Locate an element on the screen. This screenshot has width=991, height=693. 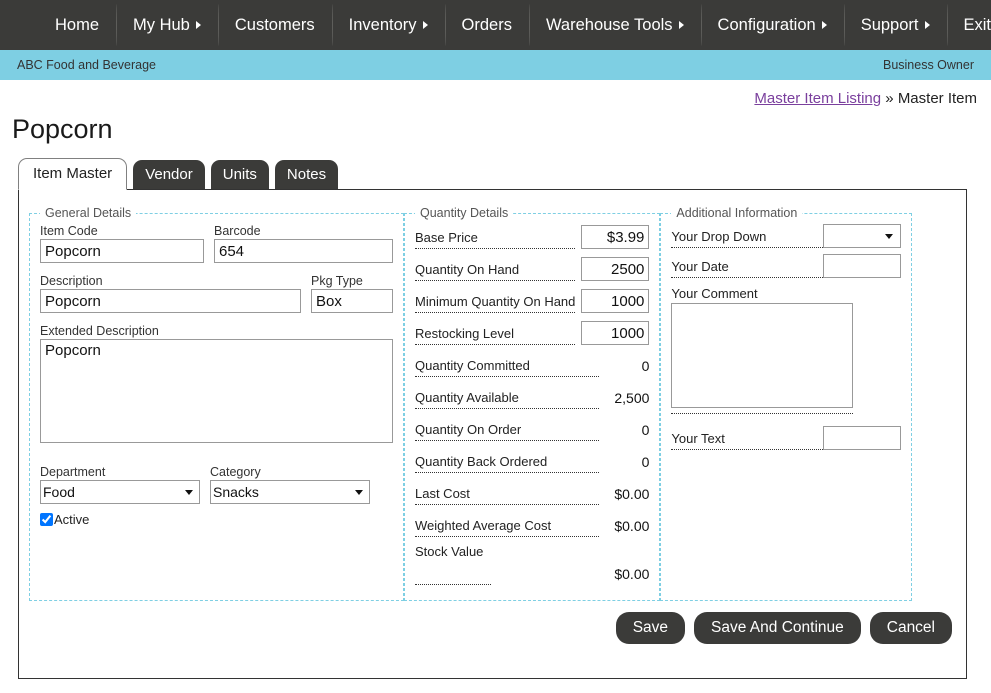
tab-label: Vendor is located at coordinates (169, 174).